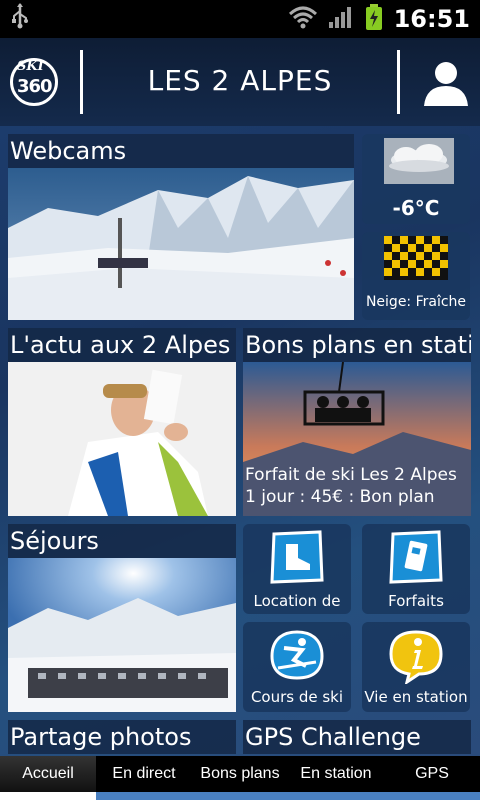  Describe the element at coordinates (144, 774) in the screenshot. I see `tab-en-direct: En direct` at that location.